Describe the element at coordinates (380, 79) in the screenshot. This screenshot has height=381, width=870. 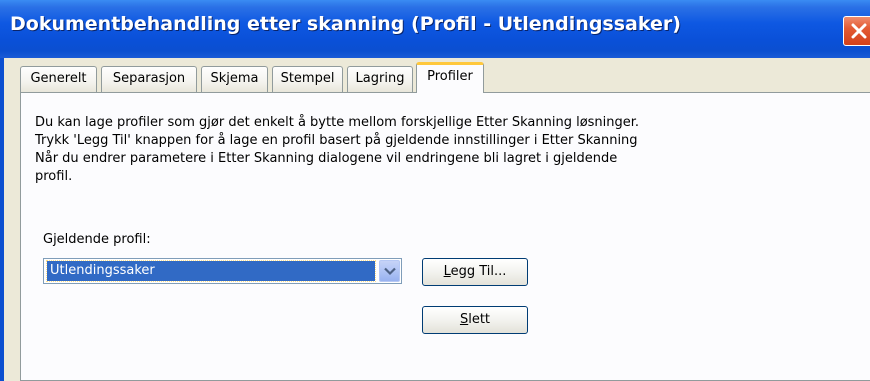
I see `tab-lagring: Lagring` at that location.